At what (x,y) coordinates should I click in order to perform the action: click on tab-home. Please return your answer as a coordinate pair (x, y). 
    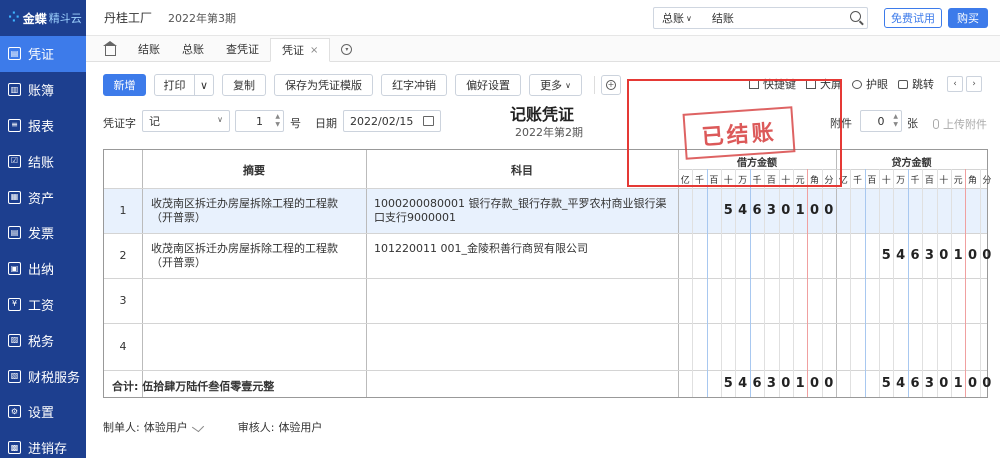
    Looking at the image, I should click on (110, 49).